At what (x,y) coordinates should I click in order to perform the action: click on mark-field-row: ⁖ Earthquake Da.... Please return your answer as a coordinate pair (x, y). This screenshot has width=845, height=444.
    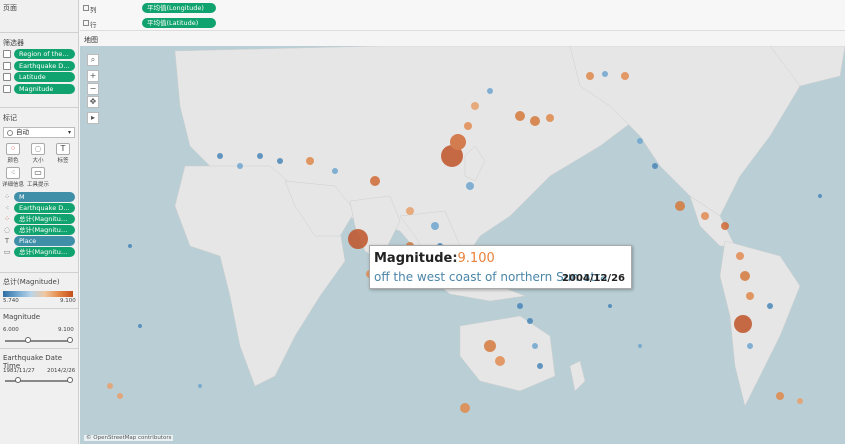
    Looking at the image, I should click on (39, 208).